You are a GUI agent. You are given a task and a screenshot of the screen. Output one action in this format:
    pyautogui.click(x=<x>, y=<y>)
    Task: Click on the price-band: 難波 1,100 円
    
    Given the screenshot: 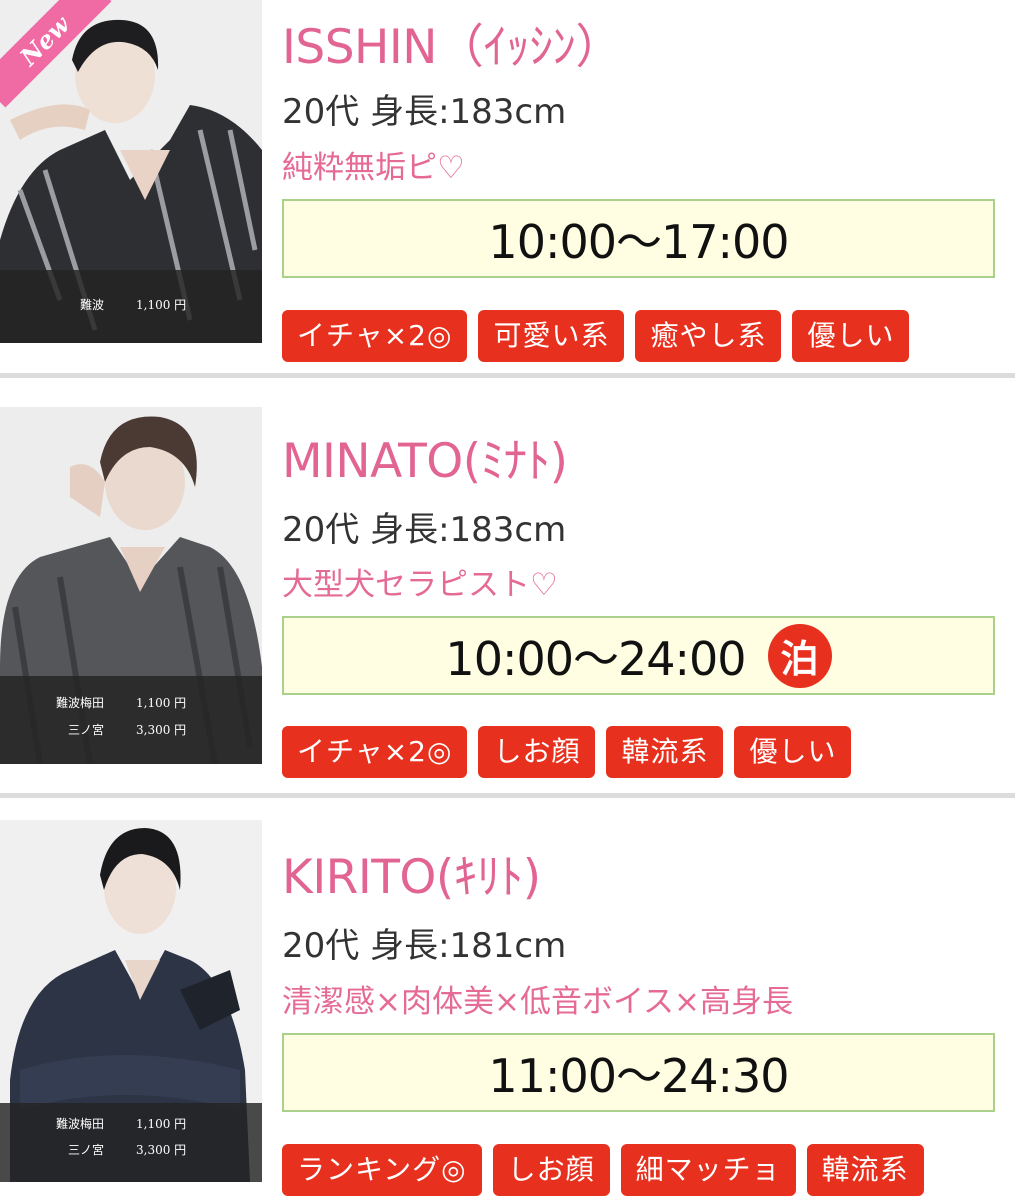 What is the action you would take?
    pyautogui.click(x=131, y=306)
    